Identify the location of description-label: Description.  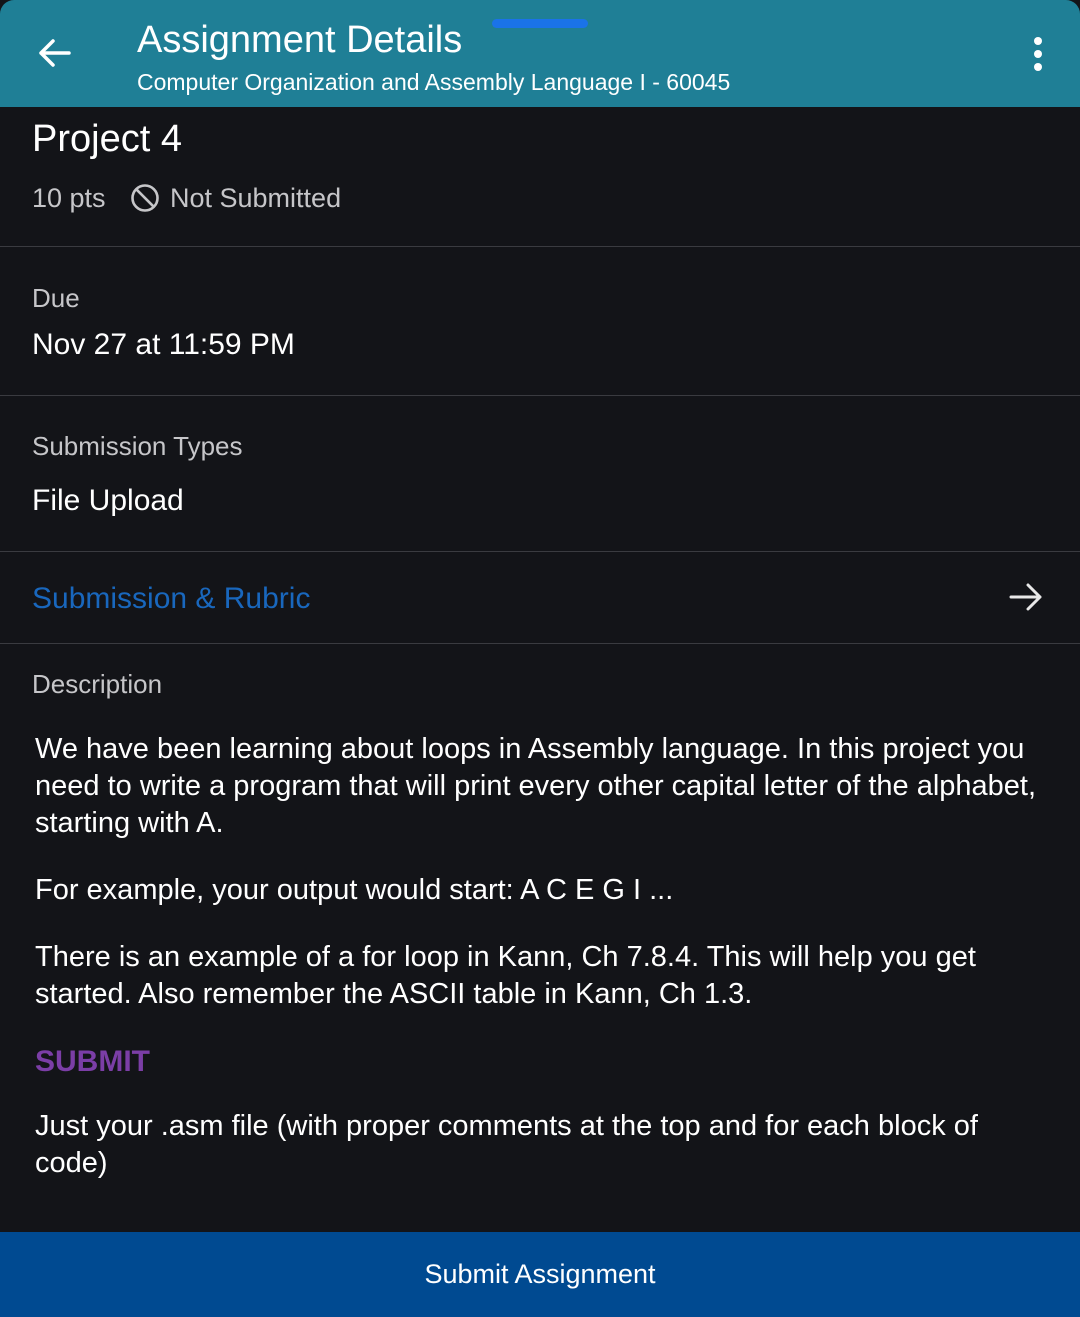
(97, 684).